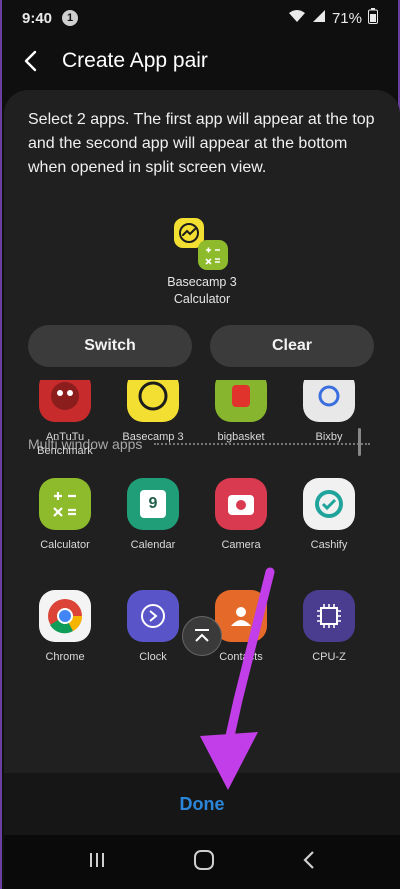 The width and height of the screenshot is (400, 889). I want to click on app-item-cpuz: CPU-Z, so click(329, 627).